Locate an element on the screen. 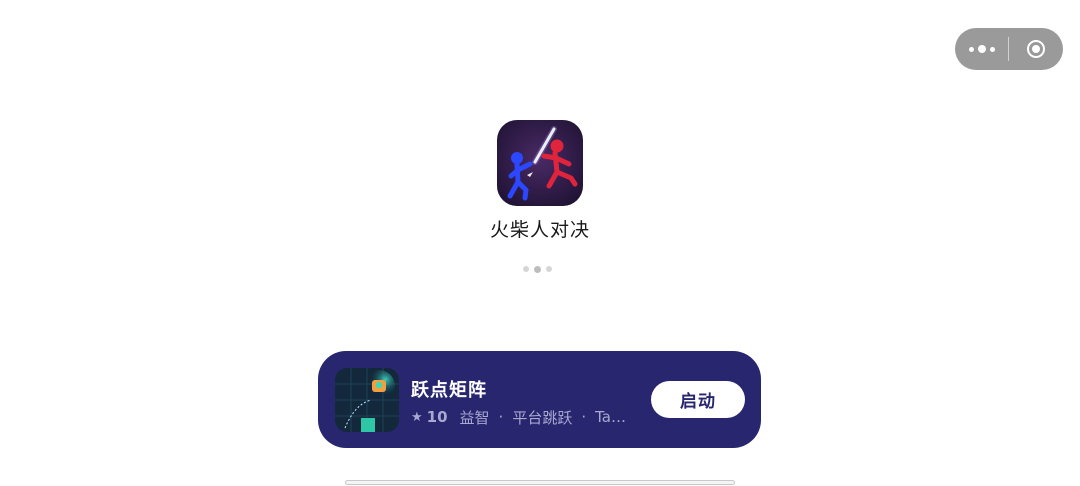 The image size is (1080, 486). recommended-game-card: 跃点矩阵 ★ 10 益智 · 平台跳跃 · Ta… 启动 is located at coordinates (539, 399).